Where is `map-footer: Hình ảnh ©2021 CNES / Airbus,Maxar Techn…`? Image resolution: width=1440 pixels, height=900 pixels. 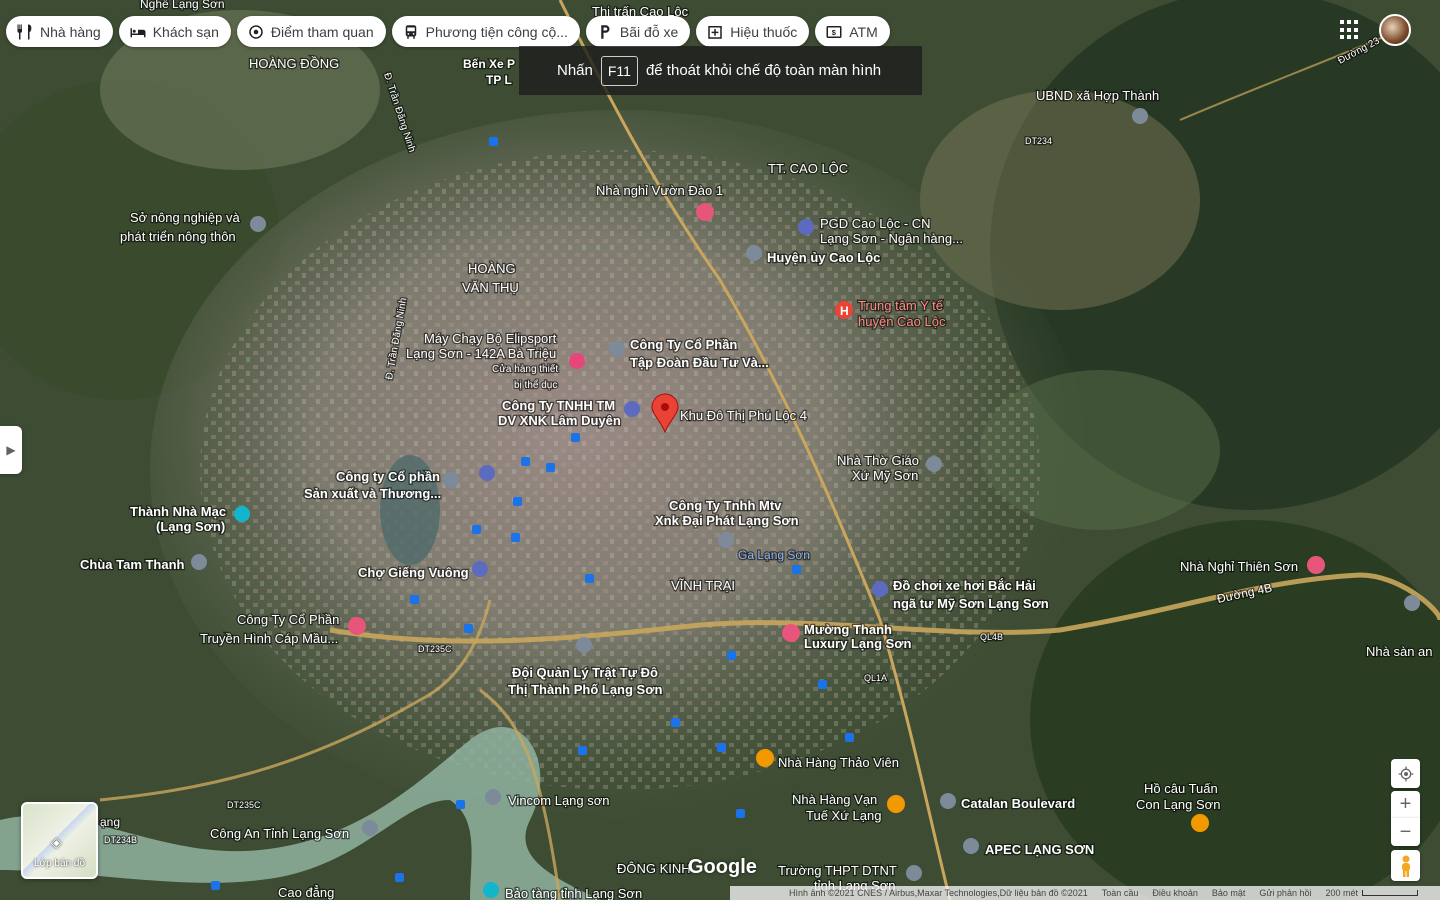
map-footer: Hình ảnh ©2021 CNES / Airbus,Maxar Techn… is located at coordinates (1085, 893).